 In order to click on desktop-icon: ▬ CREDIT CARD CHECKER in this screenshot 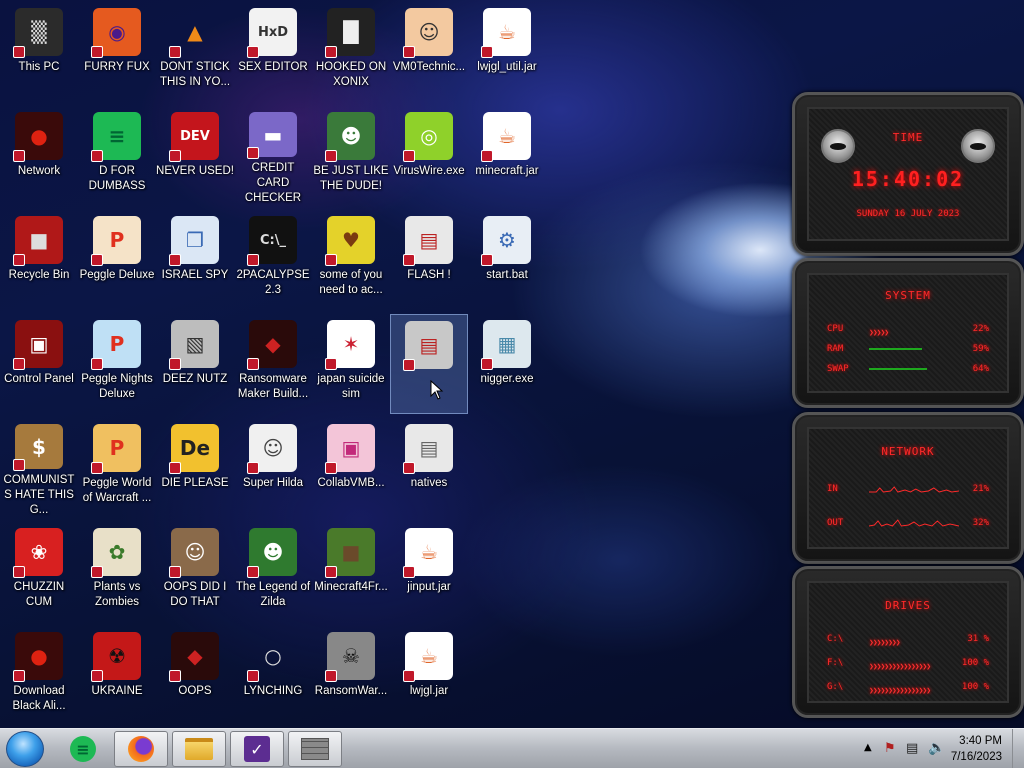, I will do `click(273, 156)`.